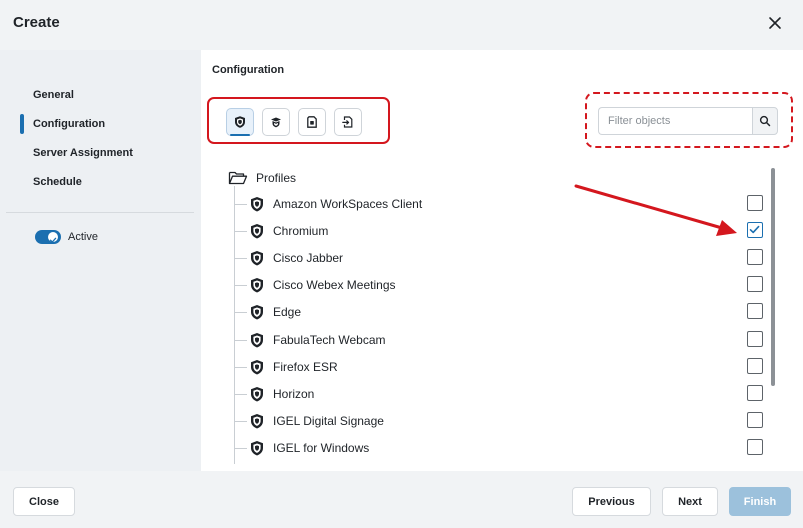 The height and width of the screenshot is (528, 803). I want to click on tree-item: Chromium, so click(500, 231).